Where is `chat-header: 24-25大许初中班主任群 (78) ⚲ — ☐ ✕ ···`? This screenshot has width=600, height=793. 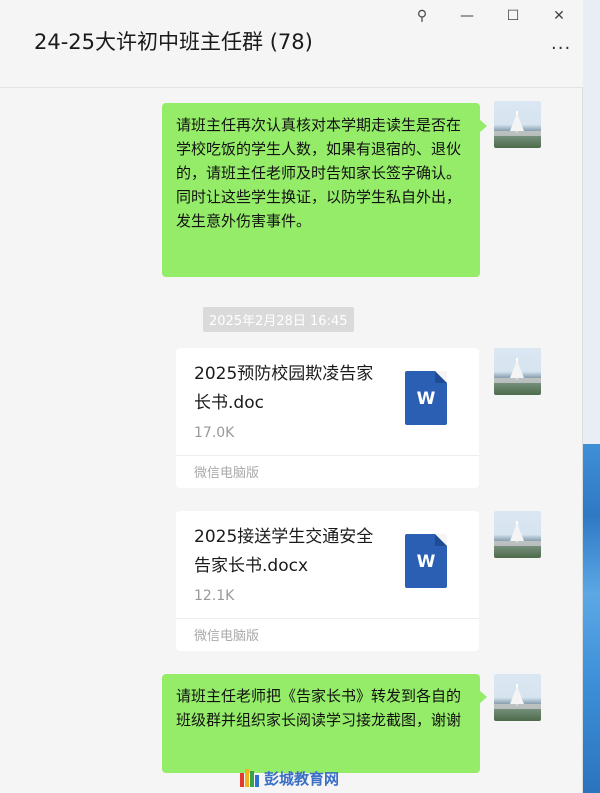 chat-header: 24-25大许初中班主任群 (78) ⚲ — ☐ ✕ ··· is located at coordinates (291, 44).